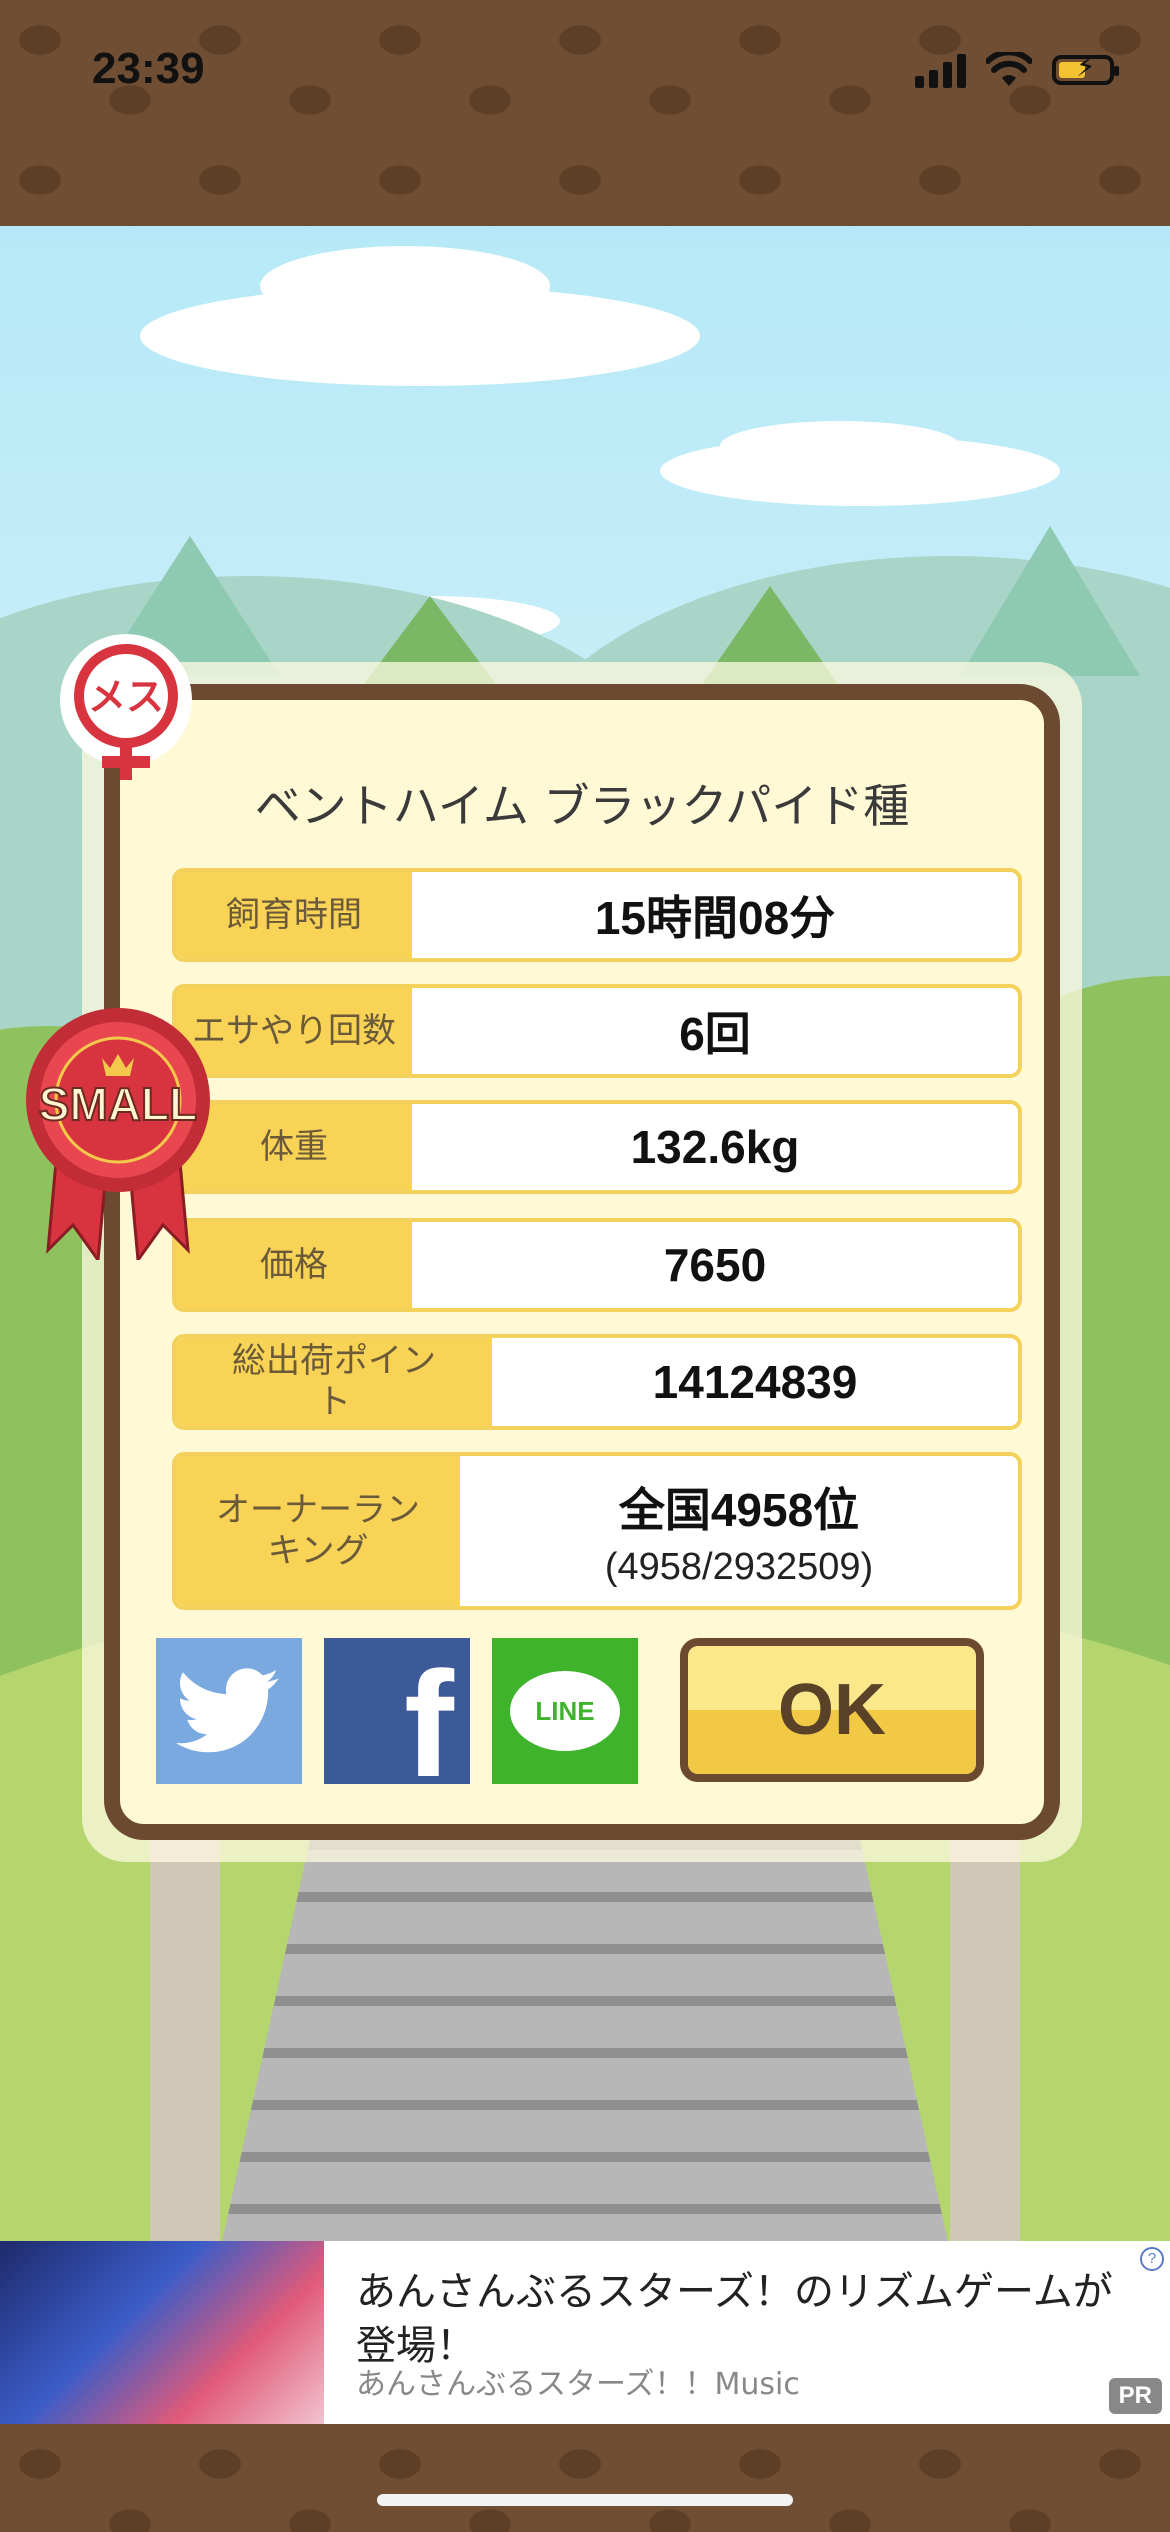 Image resolution: width=1170 pixels, height=2532 pixels. I want to click on stat-row-breeding-time: 飼育時間 15時間08分, so click(597, 915).